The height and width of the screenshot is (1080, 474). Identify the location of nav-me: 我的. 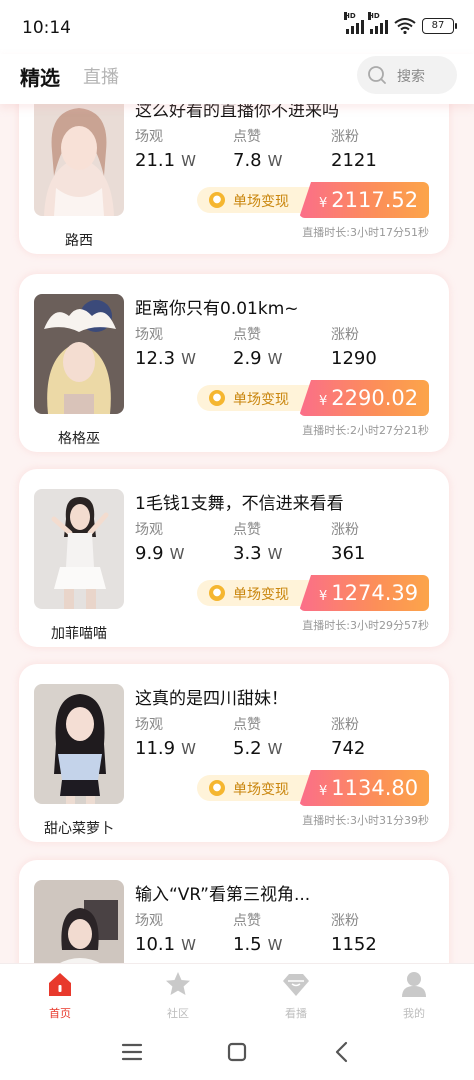
(414, 995).